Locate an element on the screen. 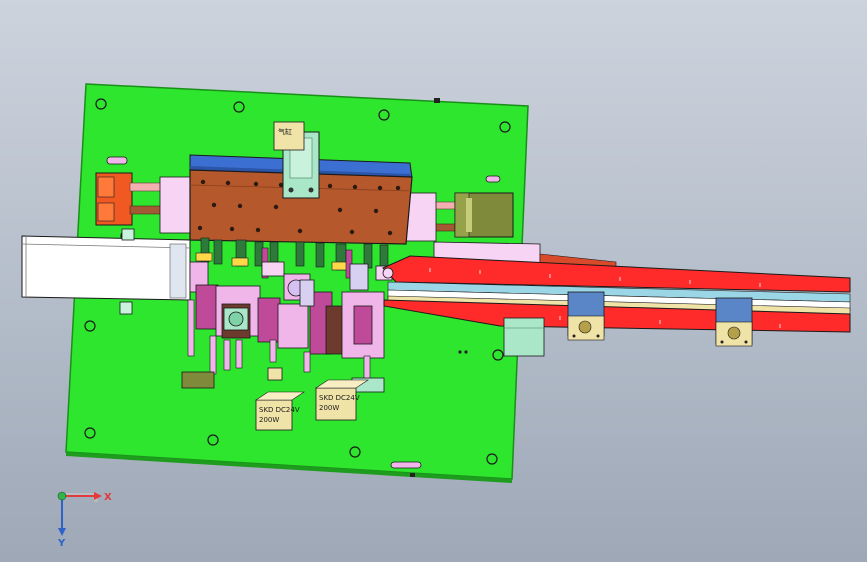 The height and width of the screenshot is (562, 867). left-guard is located at coordinates (106, 268).